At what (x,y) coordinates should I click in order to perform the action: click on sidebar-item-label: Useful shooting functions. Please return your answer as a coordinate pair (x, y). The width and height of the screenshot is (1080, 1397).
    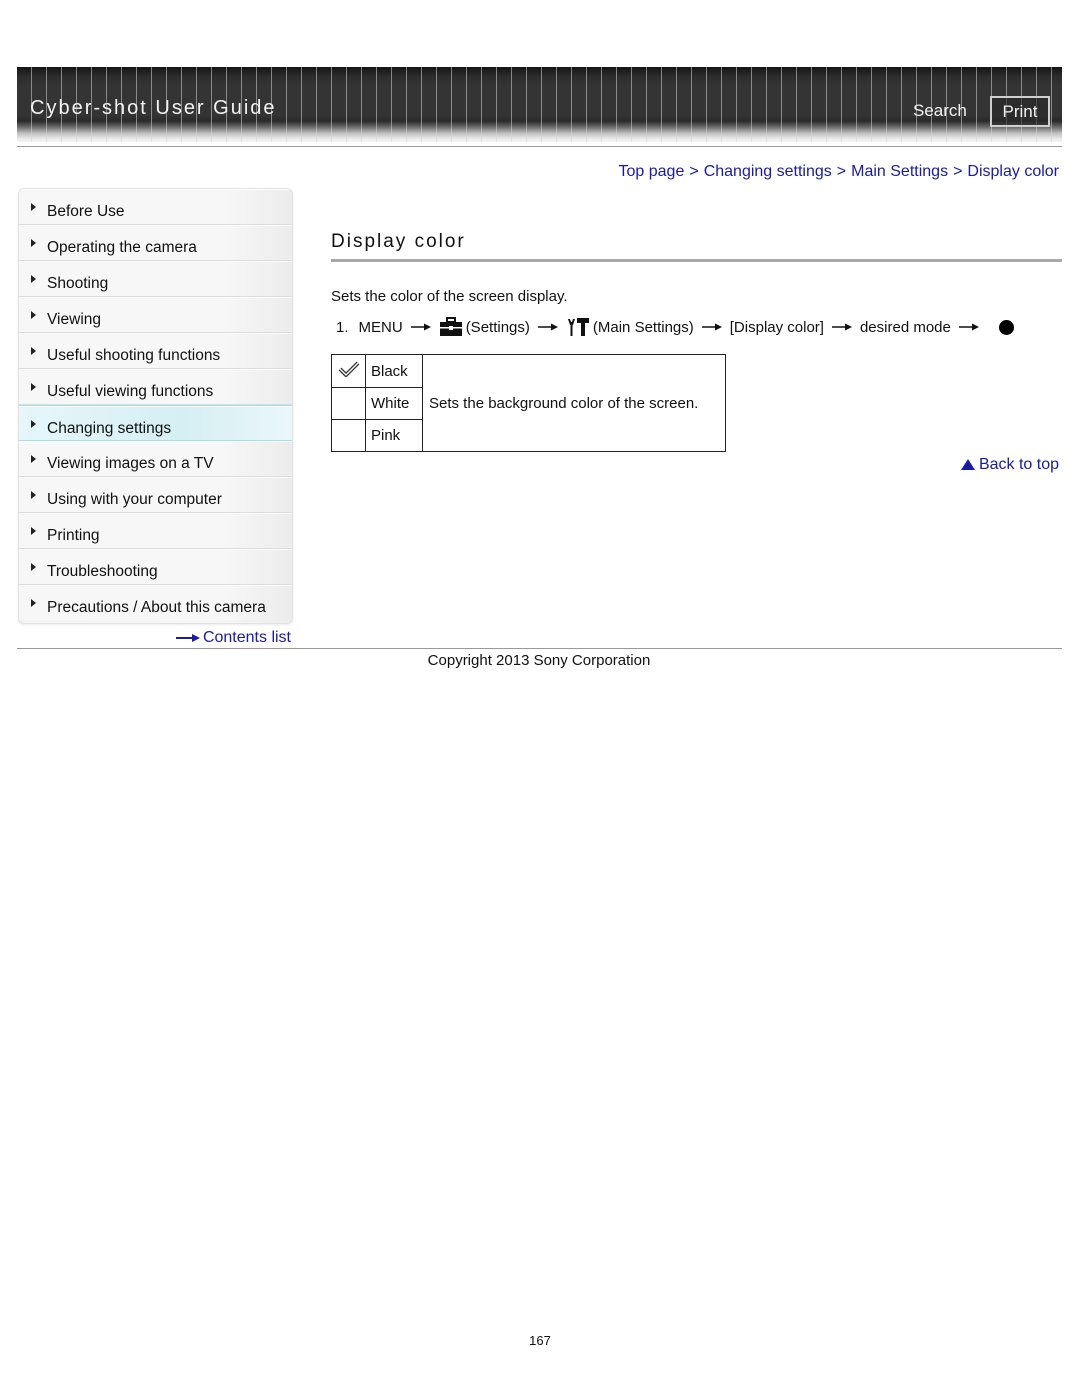
    Looking at the image, I should click on (134, 355).